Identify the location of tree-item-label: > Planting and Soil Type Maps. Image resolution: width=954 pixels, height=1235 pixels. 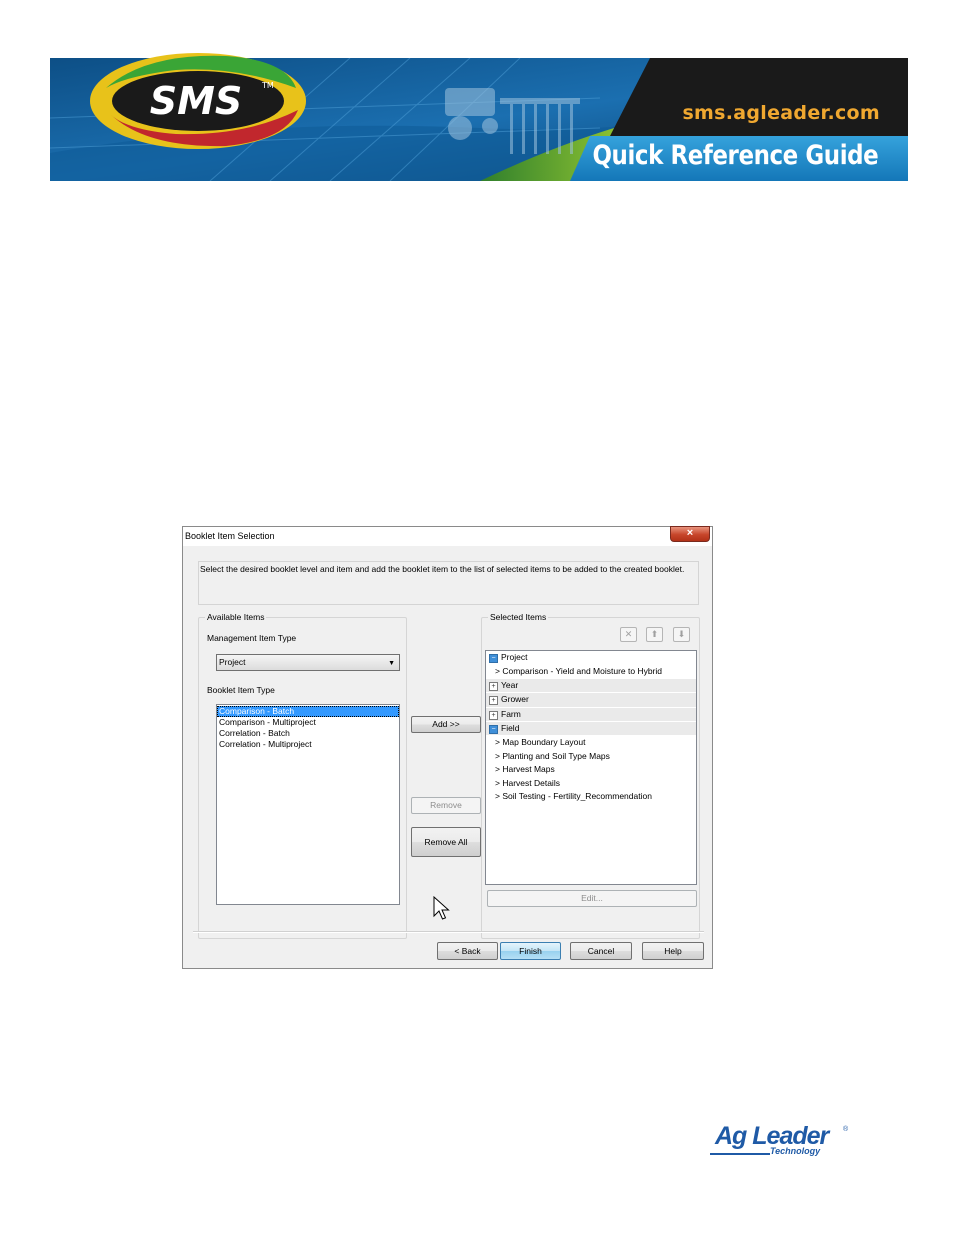
(552, 755).